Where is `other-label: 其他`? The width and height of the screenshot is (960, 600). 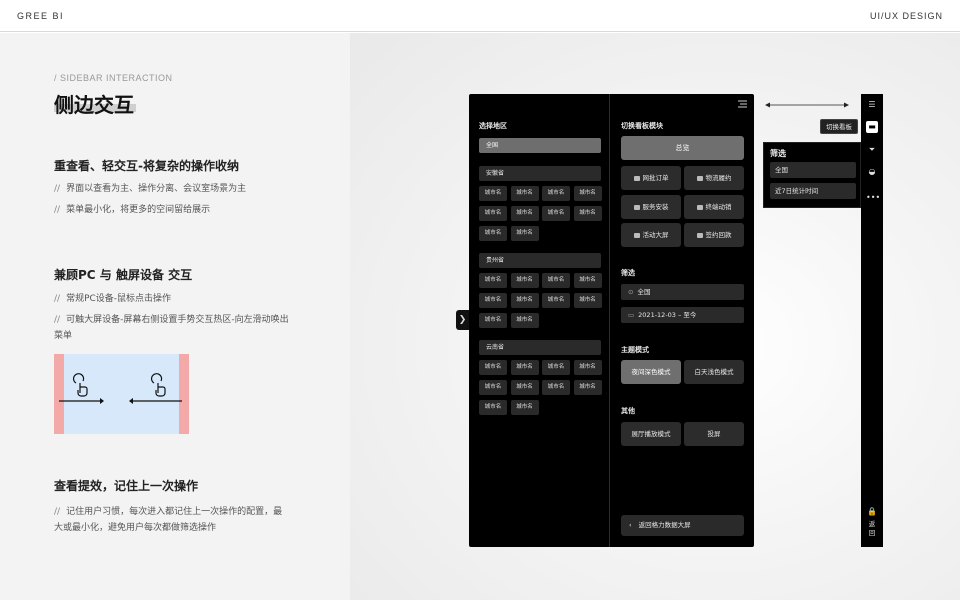 other-label: 其他 is located at coordinates (628, 411).